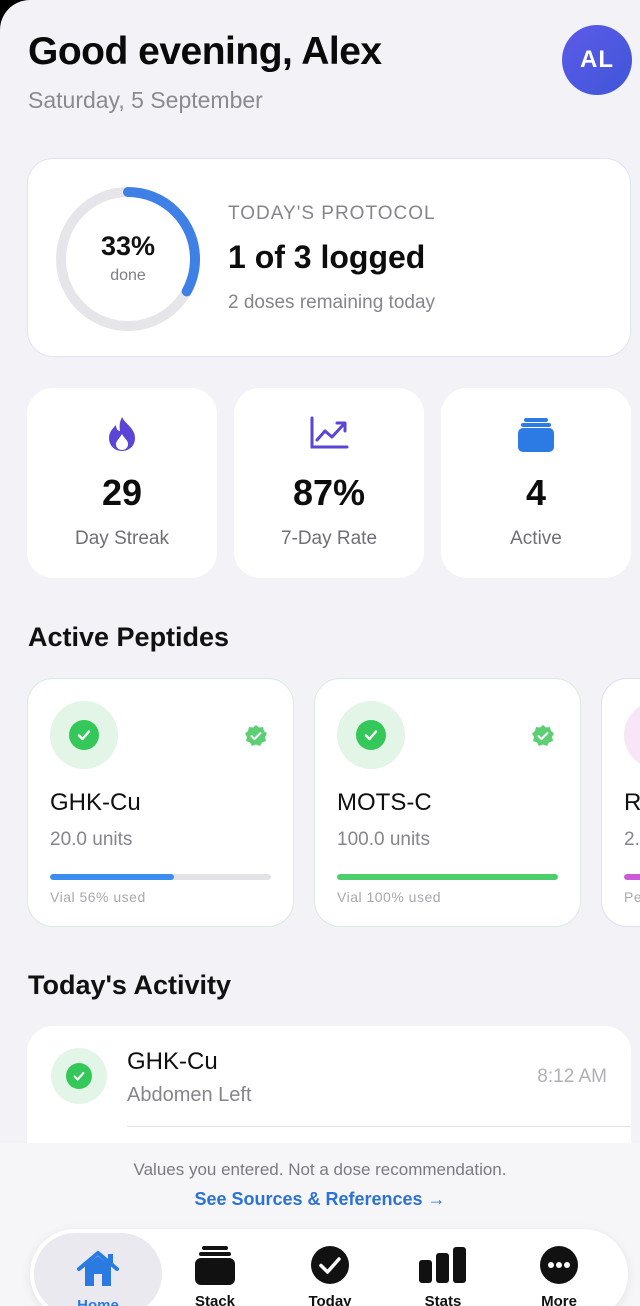  What do you see at coordinates (122, 436) in the screenshot?
I see `flame-icon` at bounding box center [122, 436].